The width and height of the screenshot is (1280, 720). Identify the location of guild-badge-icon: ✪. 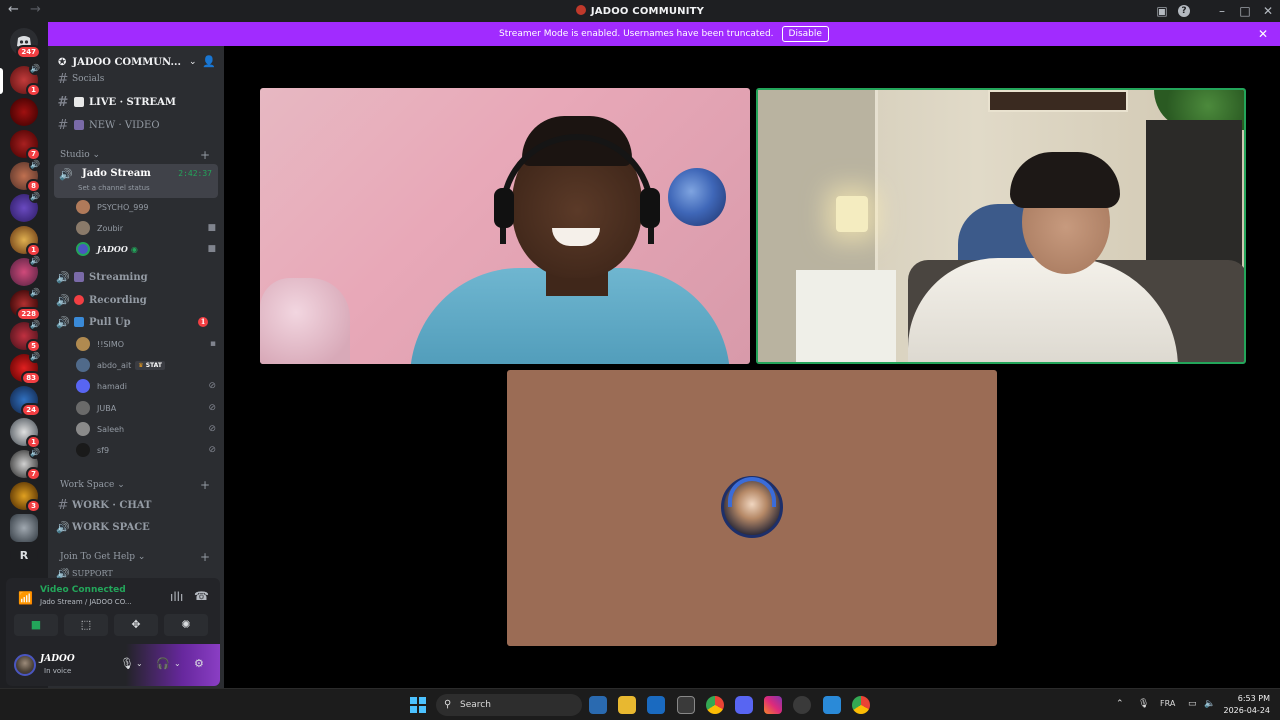
(62, 62).